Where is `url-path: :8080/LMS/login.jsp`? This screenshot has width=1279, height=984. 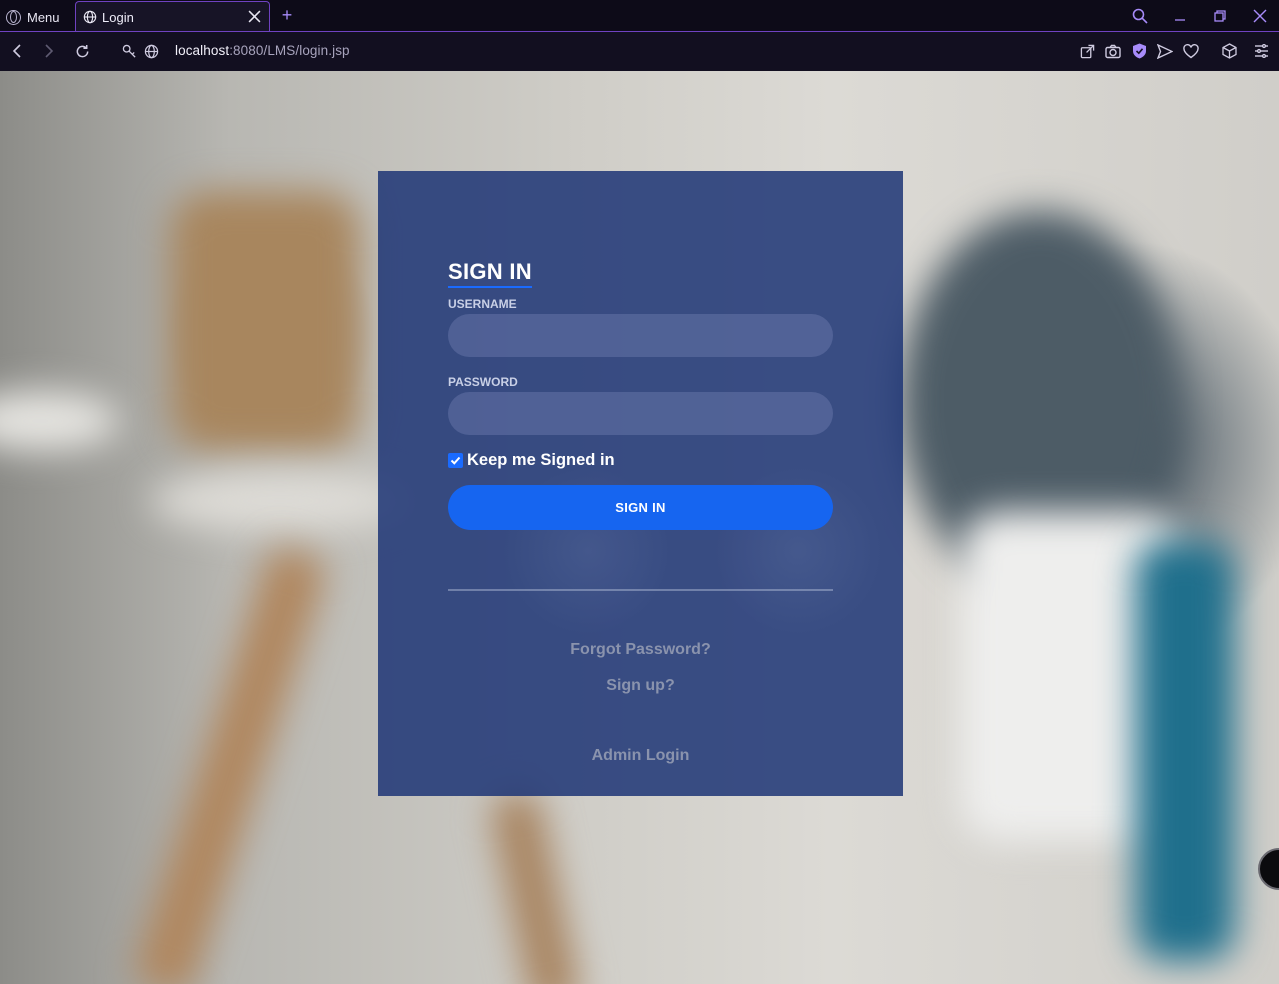
url-path: :8080/LMS/login.jsp is located at coordinates (289, 50).